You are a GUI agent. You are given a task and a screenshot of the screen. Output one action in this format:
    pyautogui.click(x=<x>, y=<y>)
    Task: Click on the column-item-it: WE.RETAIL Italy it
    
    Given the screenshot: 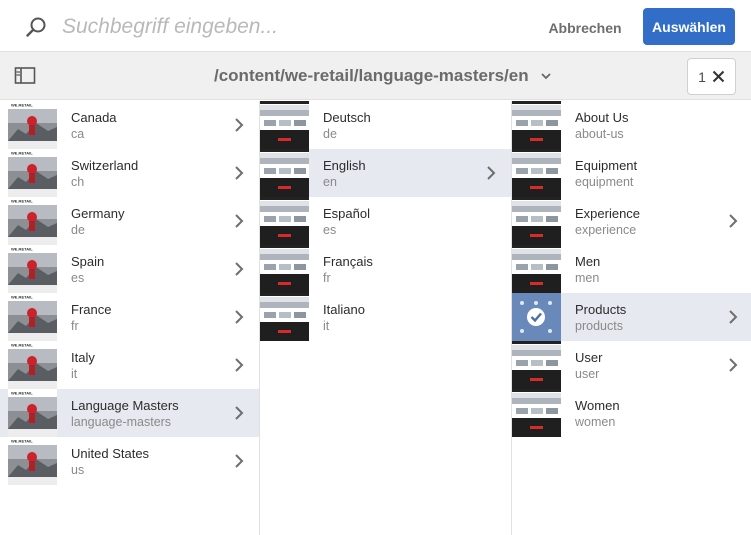 What is the action you would take?
    pyautogui.click(x=129, y=365)
    